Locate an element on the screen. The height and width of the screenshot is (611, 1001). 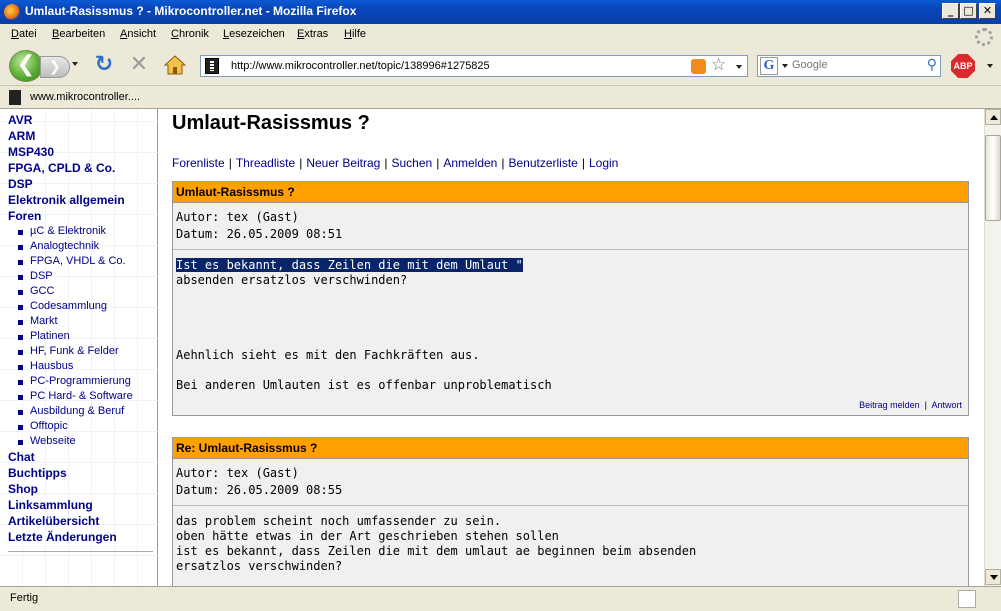
link-neuer-beitrag: Neuer Beitrag is located at coordinates (343, 163).